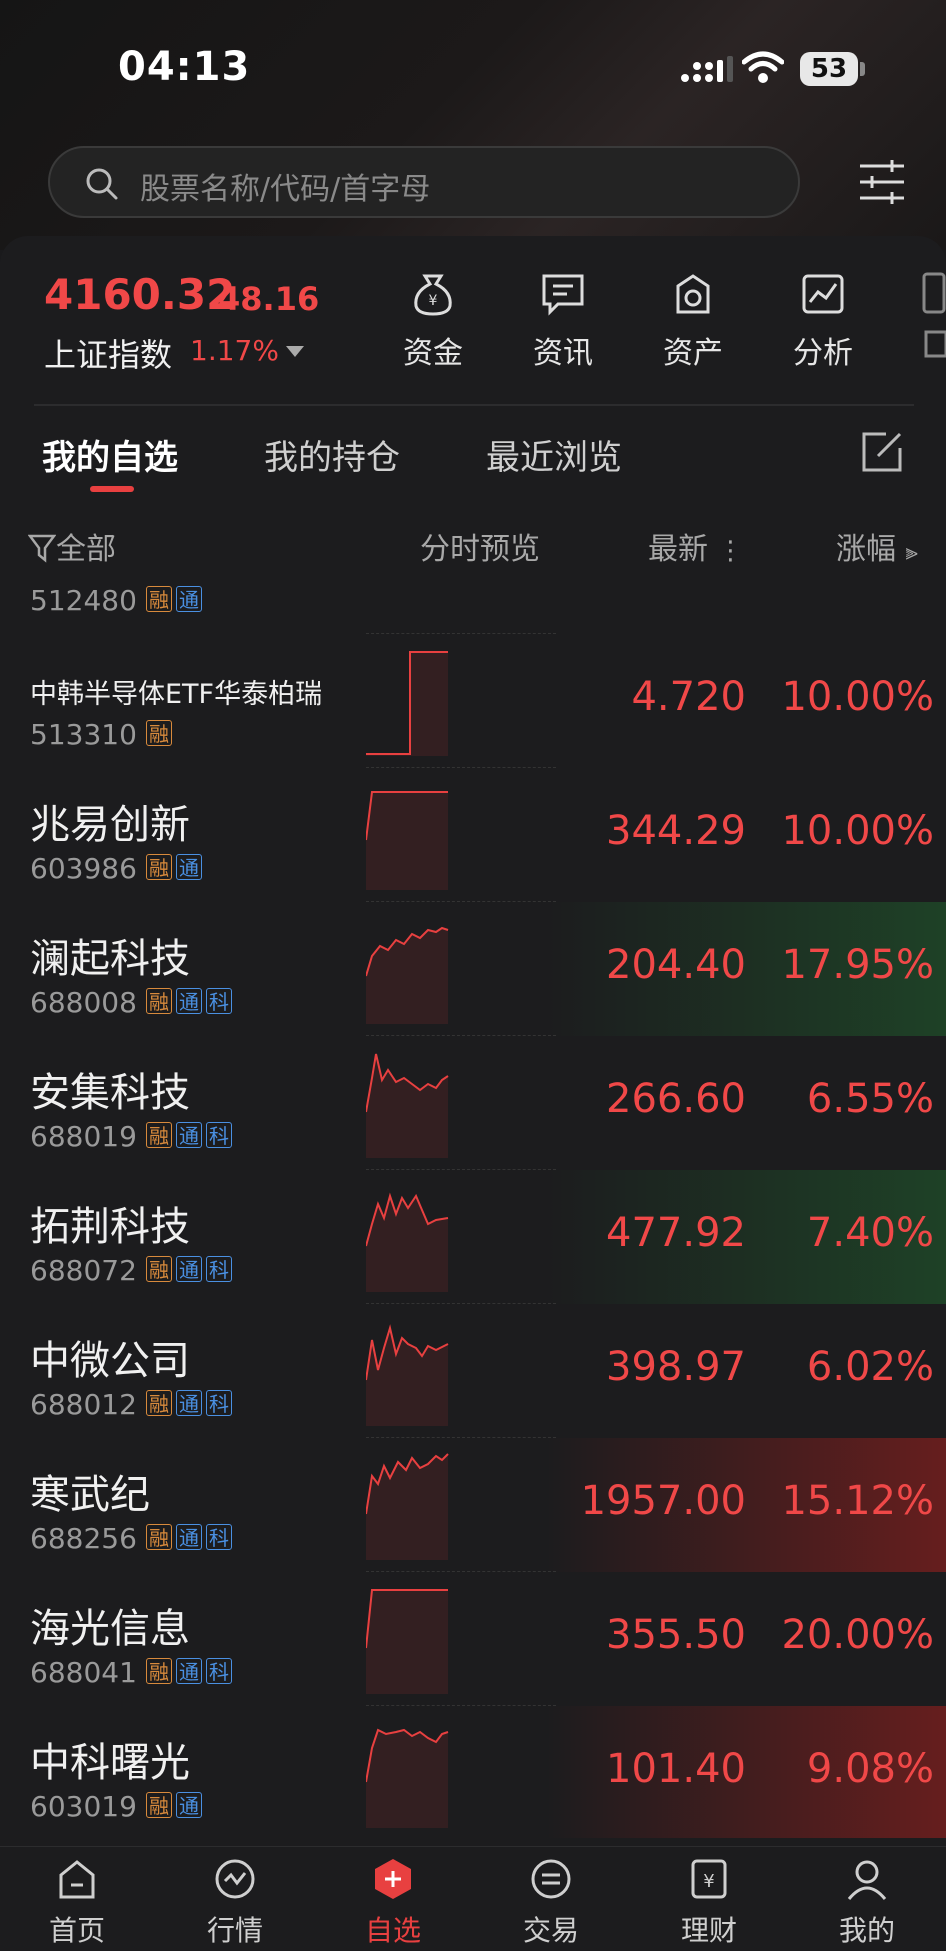 Image resolution: width=946 pixels, height=1951 pixels. I want to click on stock-code: 688008, so click(83, 1002).